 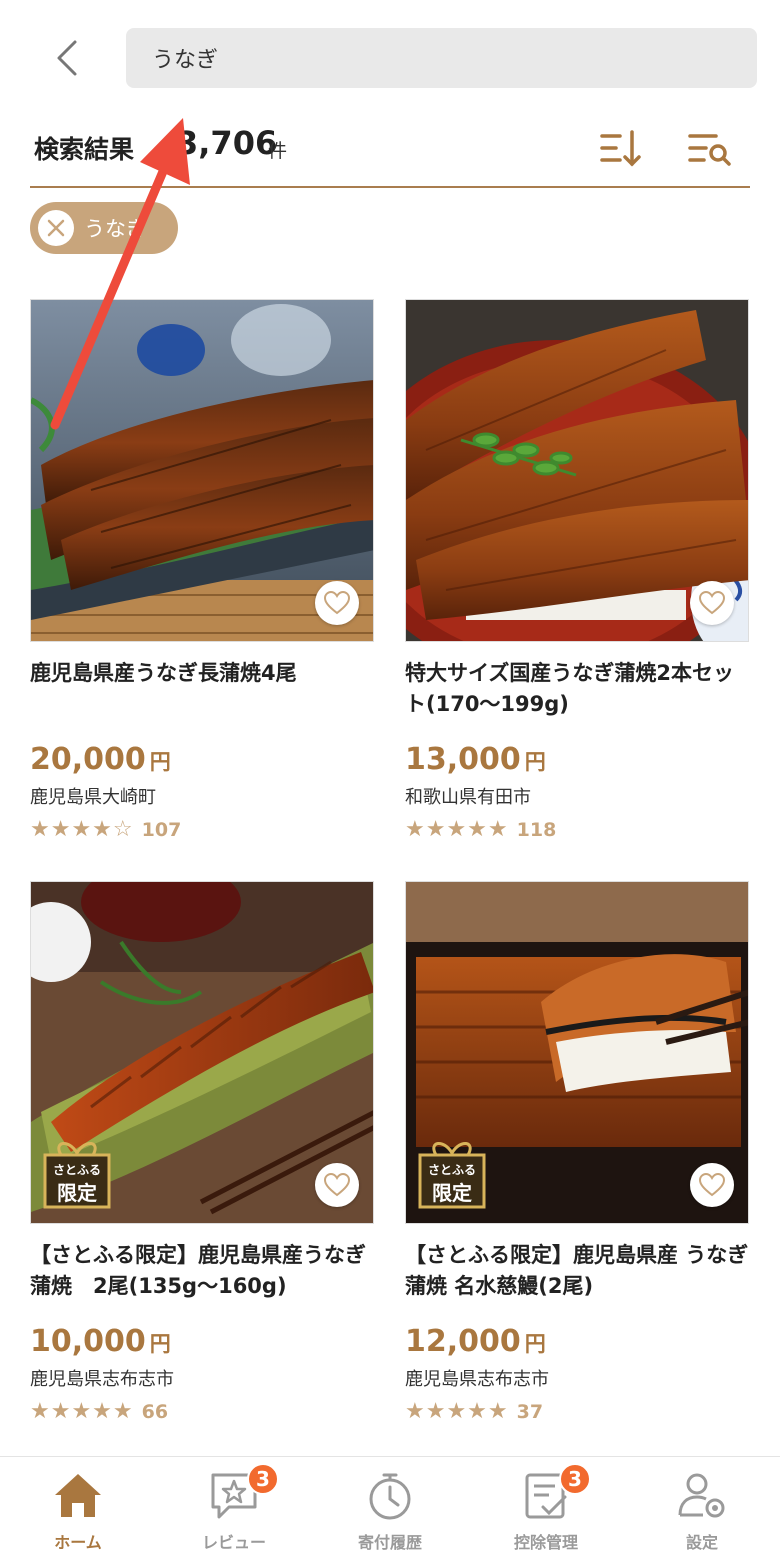 I want to click on bottom-tab-bar: ホーム 3 レビュー 寄付履歴 3 控除管理 設定, so click(x=390, y=1511).